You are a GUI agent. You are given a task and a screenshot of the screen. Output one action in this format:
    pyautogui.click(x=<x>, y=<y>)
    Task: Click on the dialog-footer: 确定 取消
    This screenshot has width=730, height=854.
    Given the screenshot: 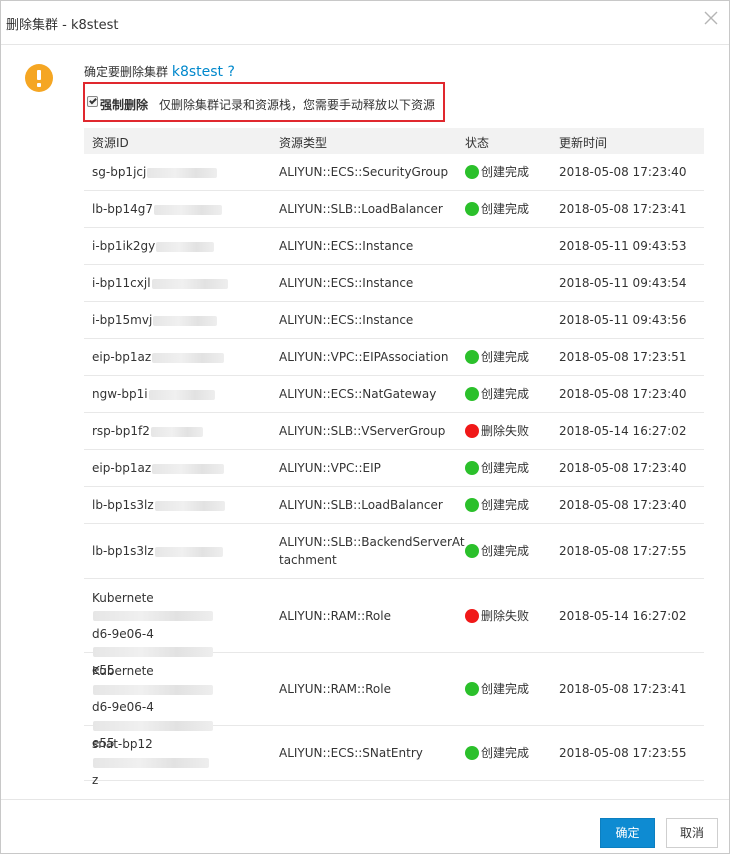 What is the action you would take?
    pyautogui.click(x=365, y=826)
    